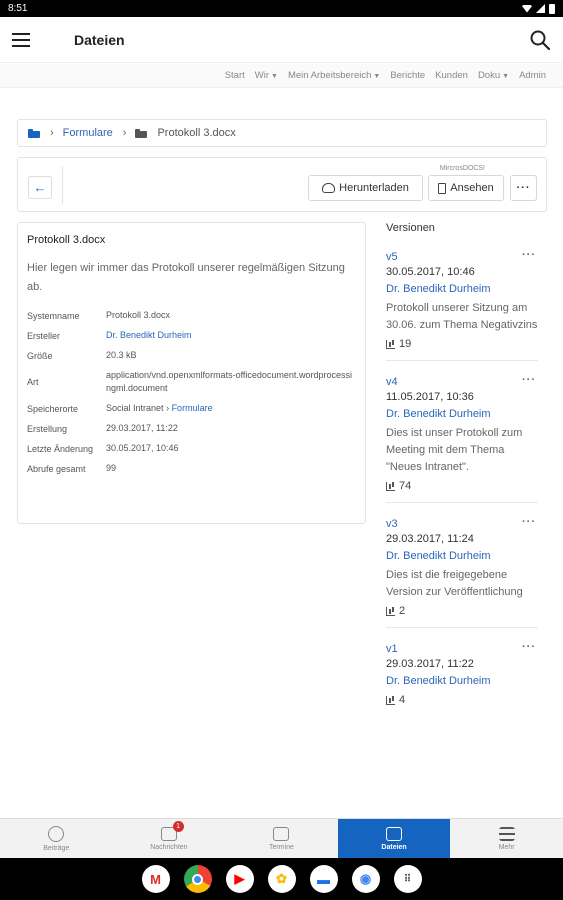  Describe the element at coordinates (142, 428) in the screenshot. I see `prop-value: 29.03.2017, 11:22` at that location.